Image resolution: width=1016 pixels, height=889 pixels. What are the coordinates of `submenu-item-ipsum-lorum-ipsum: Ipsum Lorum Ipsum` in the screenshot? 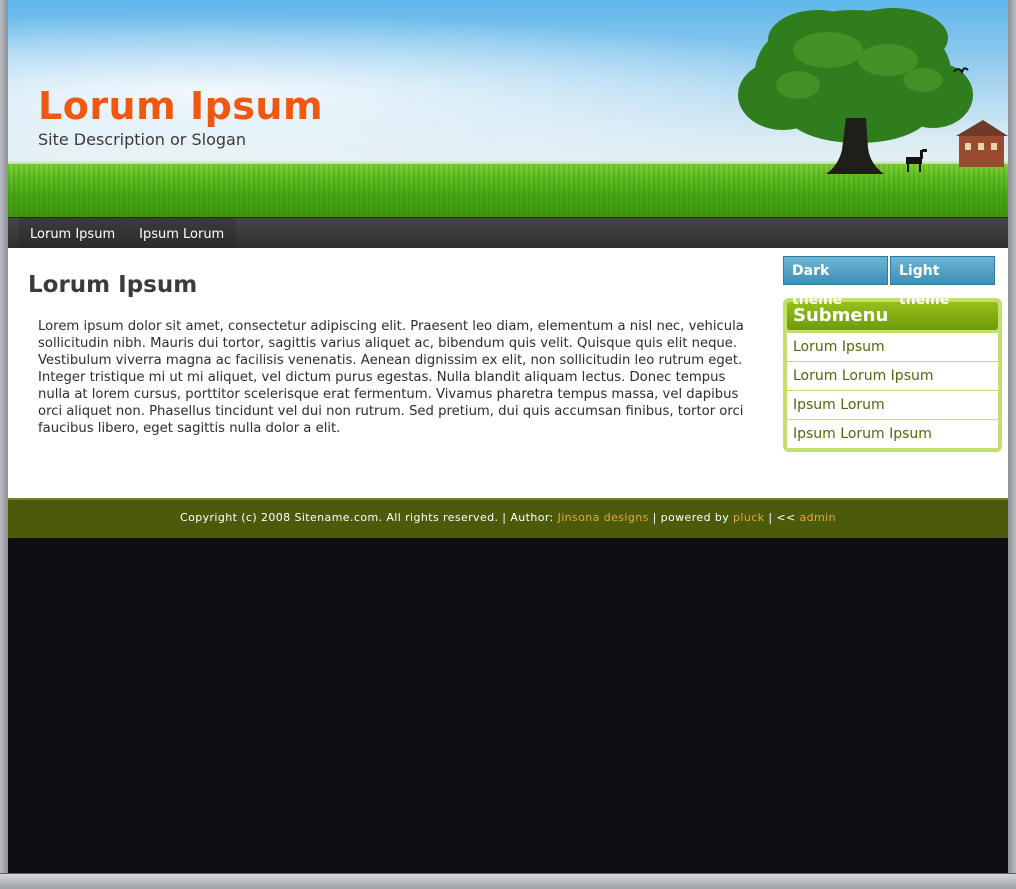 It's located at (892, 434).